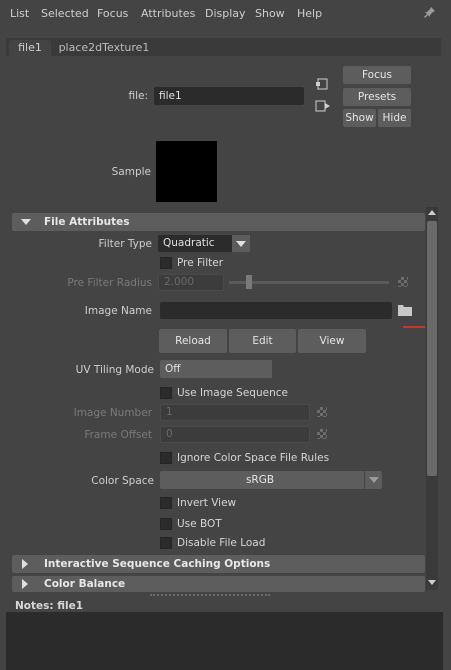 This screenshot has width=451, height=670. What do you see at coordinates (276, 310) in the screenshot?
I see `image-name-field` at bounding box center [276, 310].